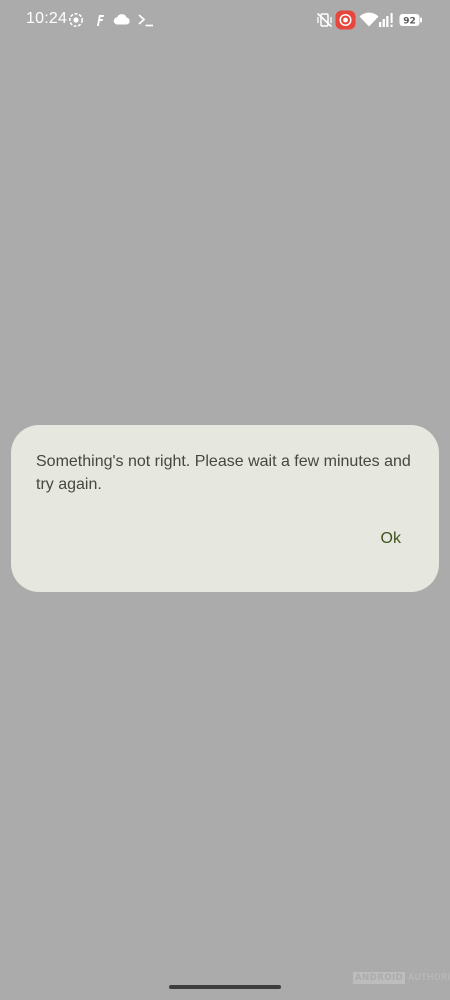 This screenshot has height=1000, width=450. What do you see at coordinates (345, 20) in the screenshot?
I see `screen-record-icon` at bounding box center [345, 20].